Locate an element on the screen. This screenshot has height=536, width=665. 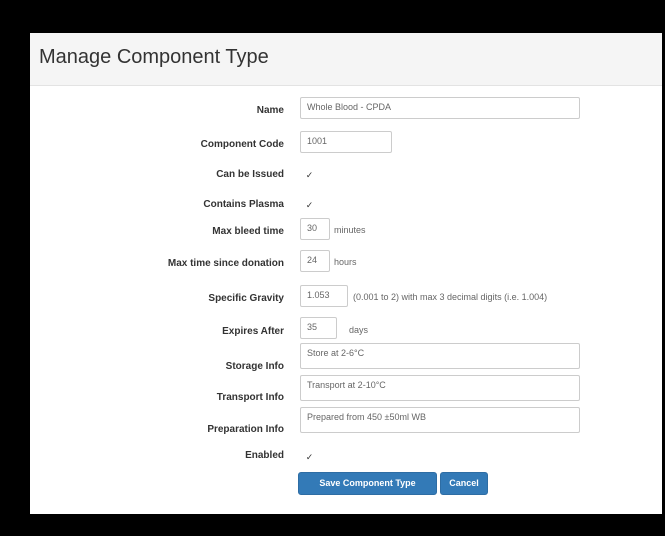
storage-info-label: Storage Info is located at coordinates (254, 366).